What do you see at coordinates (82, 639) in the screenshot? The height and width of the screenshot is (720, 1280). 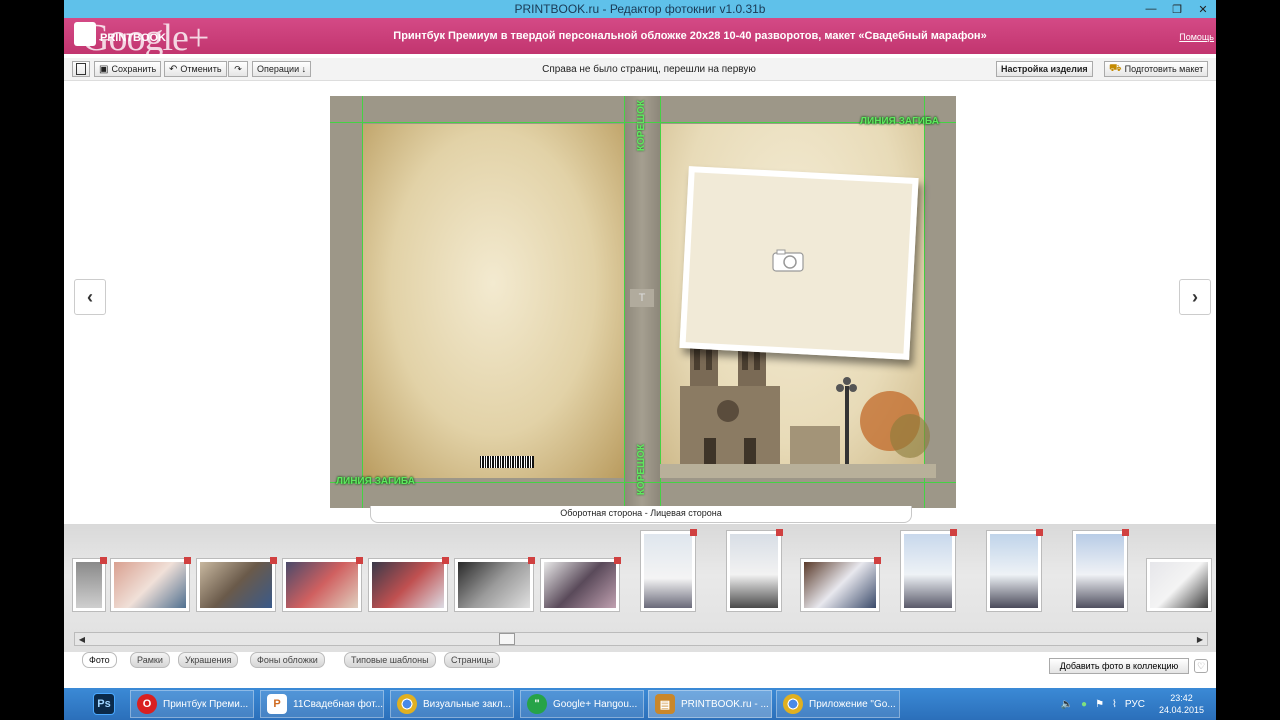 I see `scroll-left-arrow-icon: ◀` at bounding box center [82, 639].